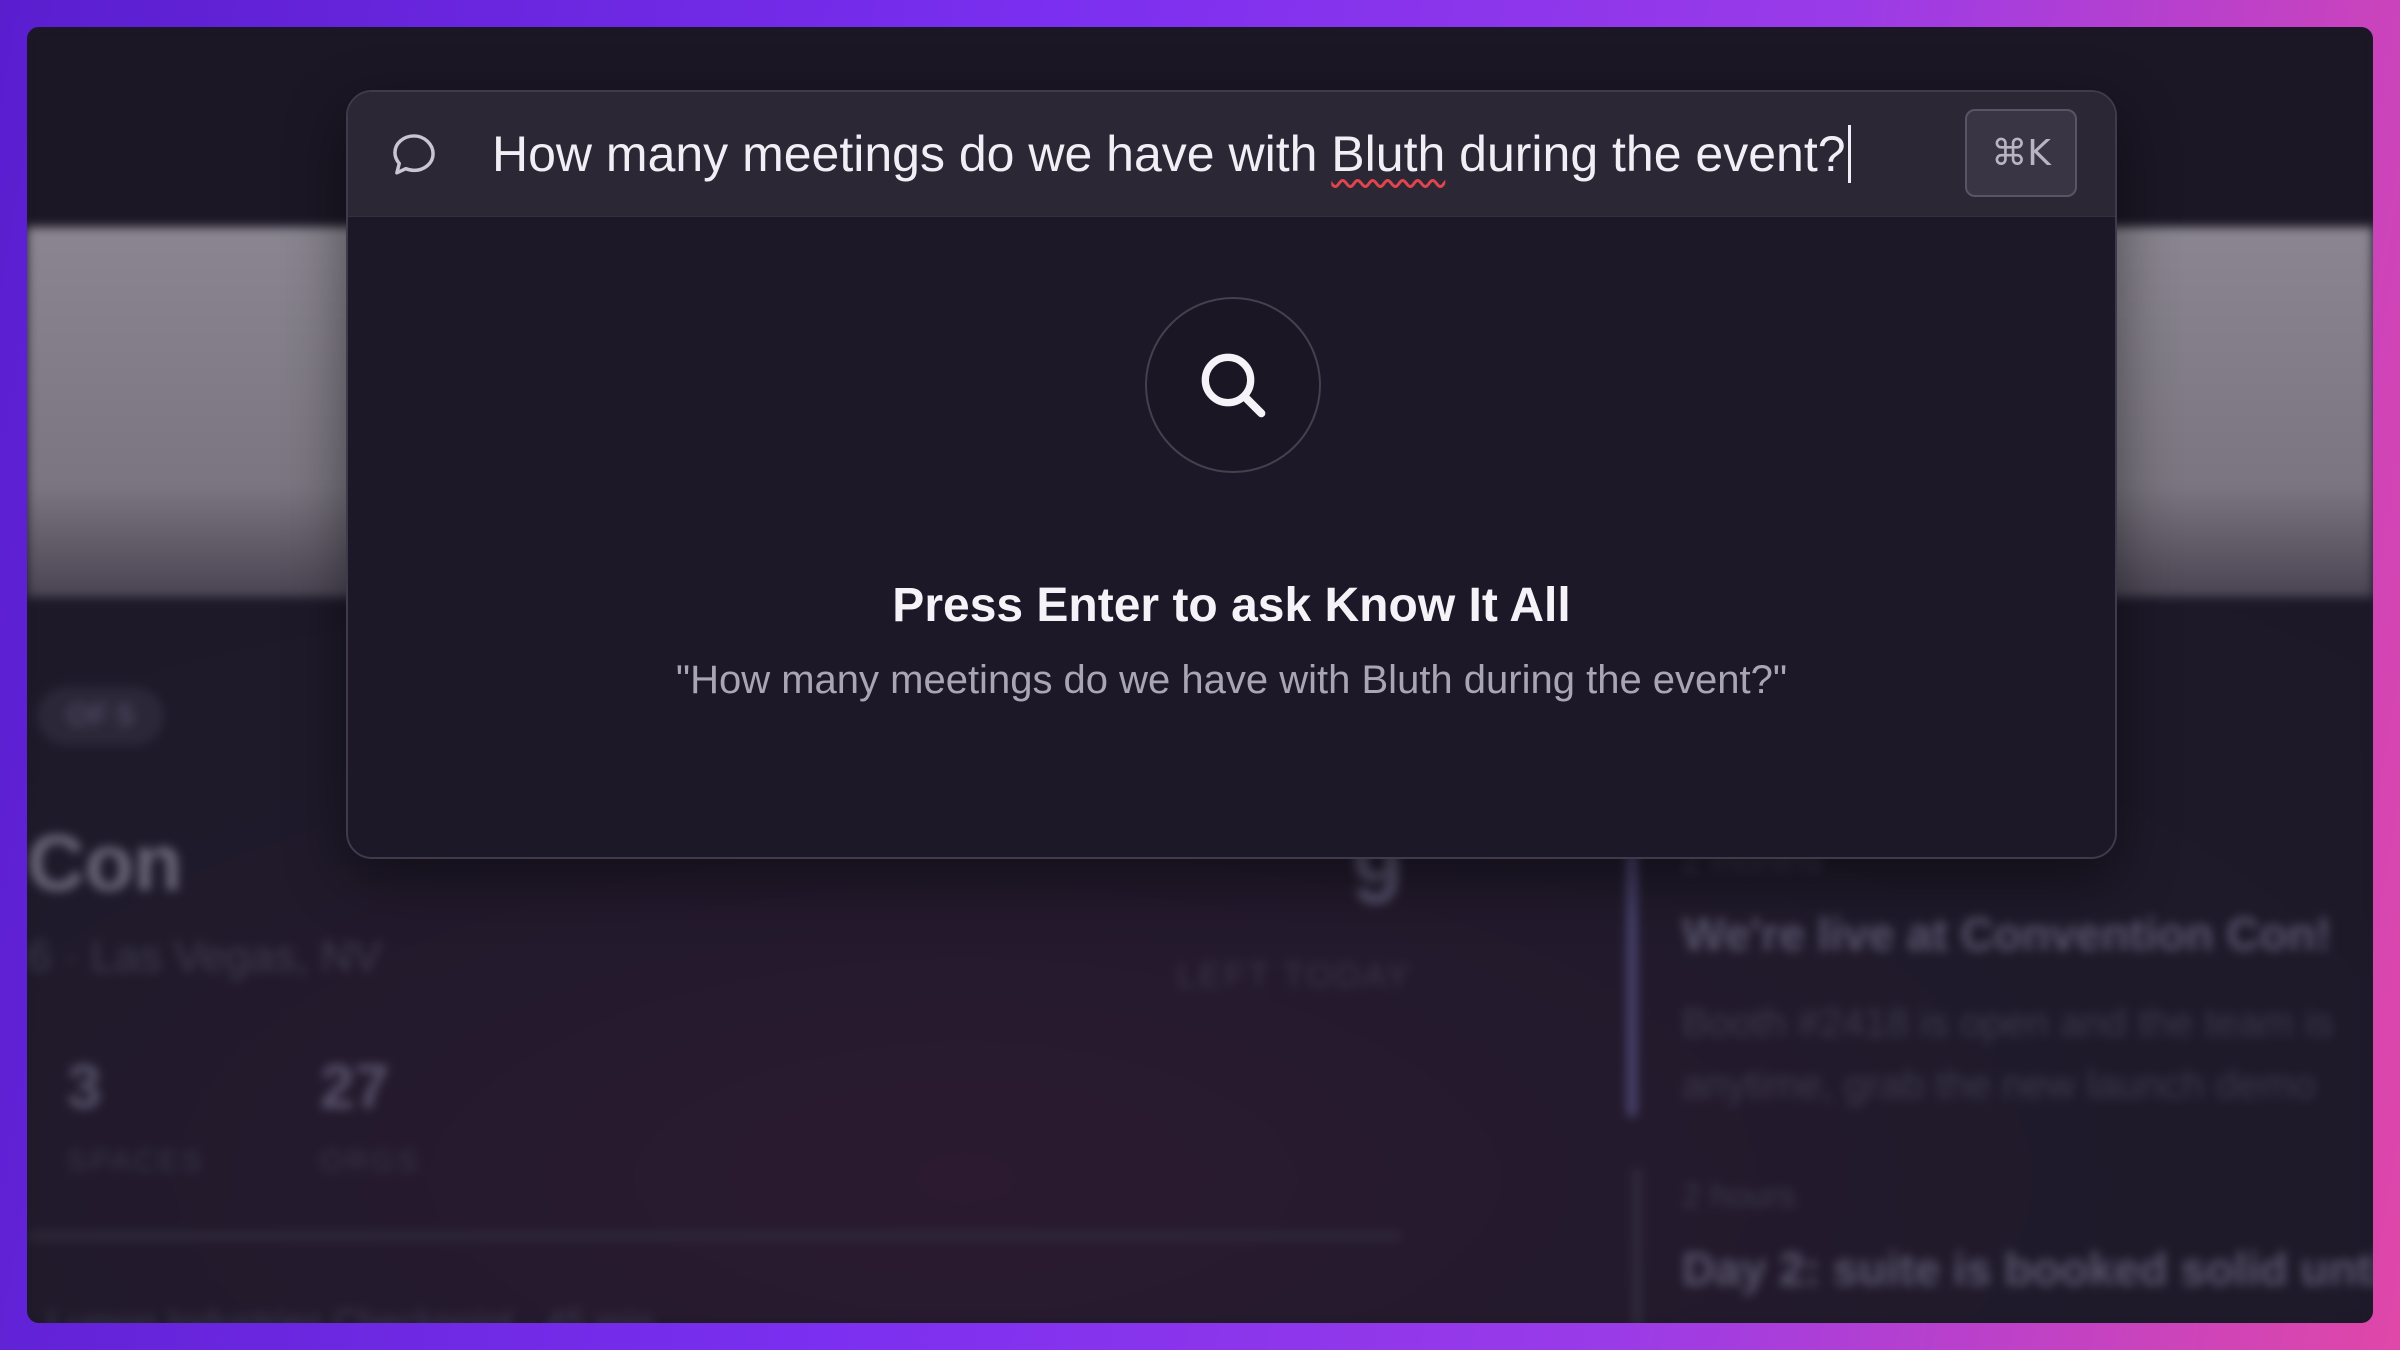  What do you see at coordinates (1739, 1196) in the screenshot?
I see `feed-time: 2 hours` at bounding box center [1739, 1196].